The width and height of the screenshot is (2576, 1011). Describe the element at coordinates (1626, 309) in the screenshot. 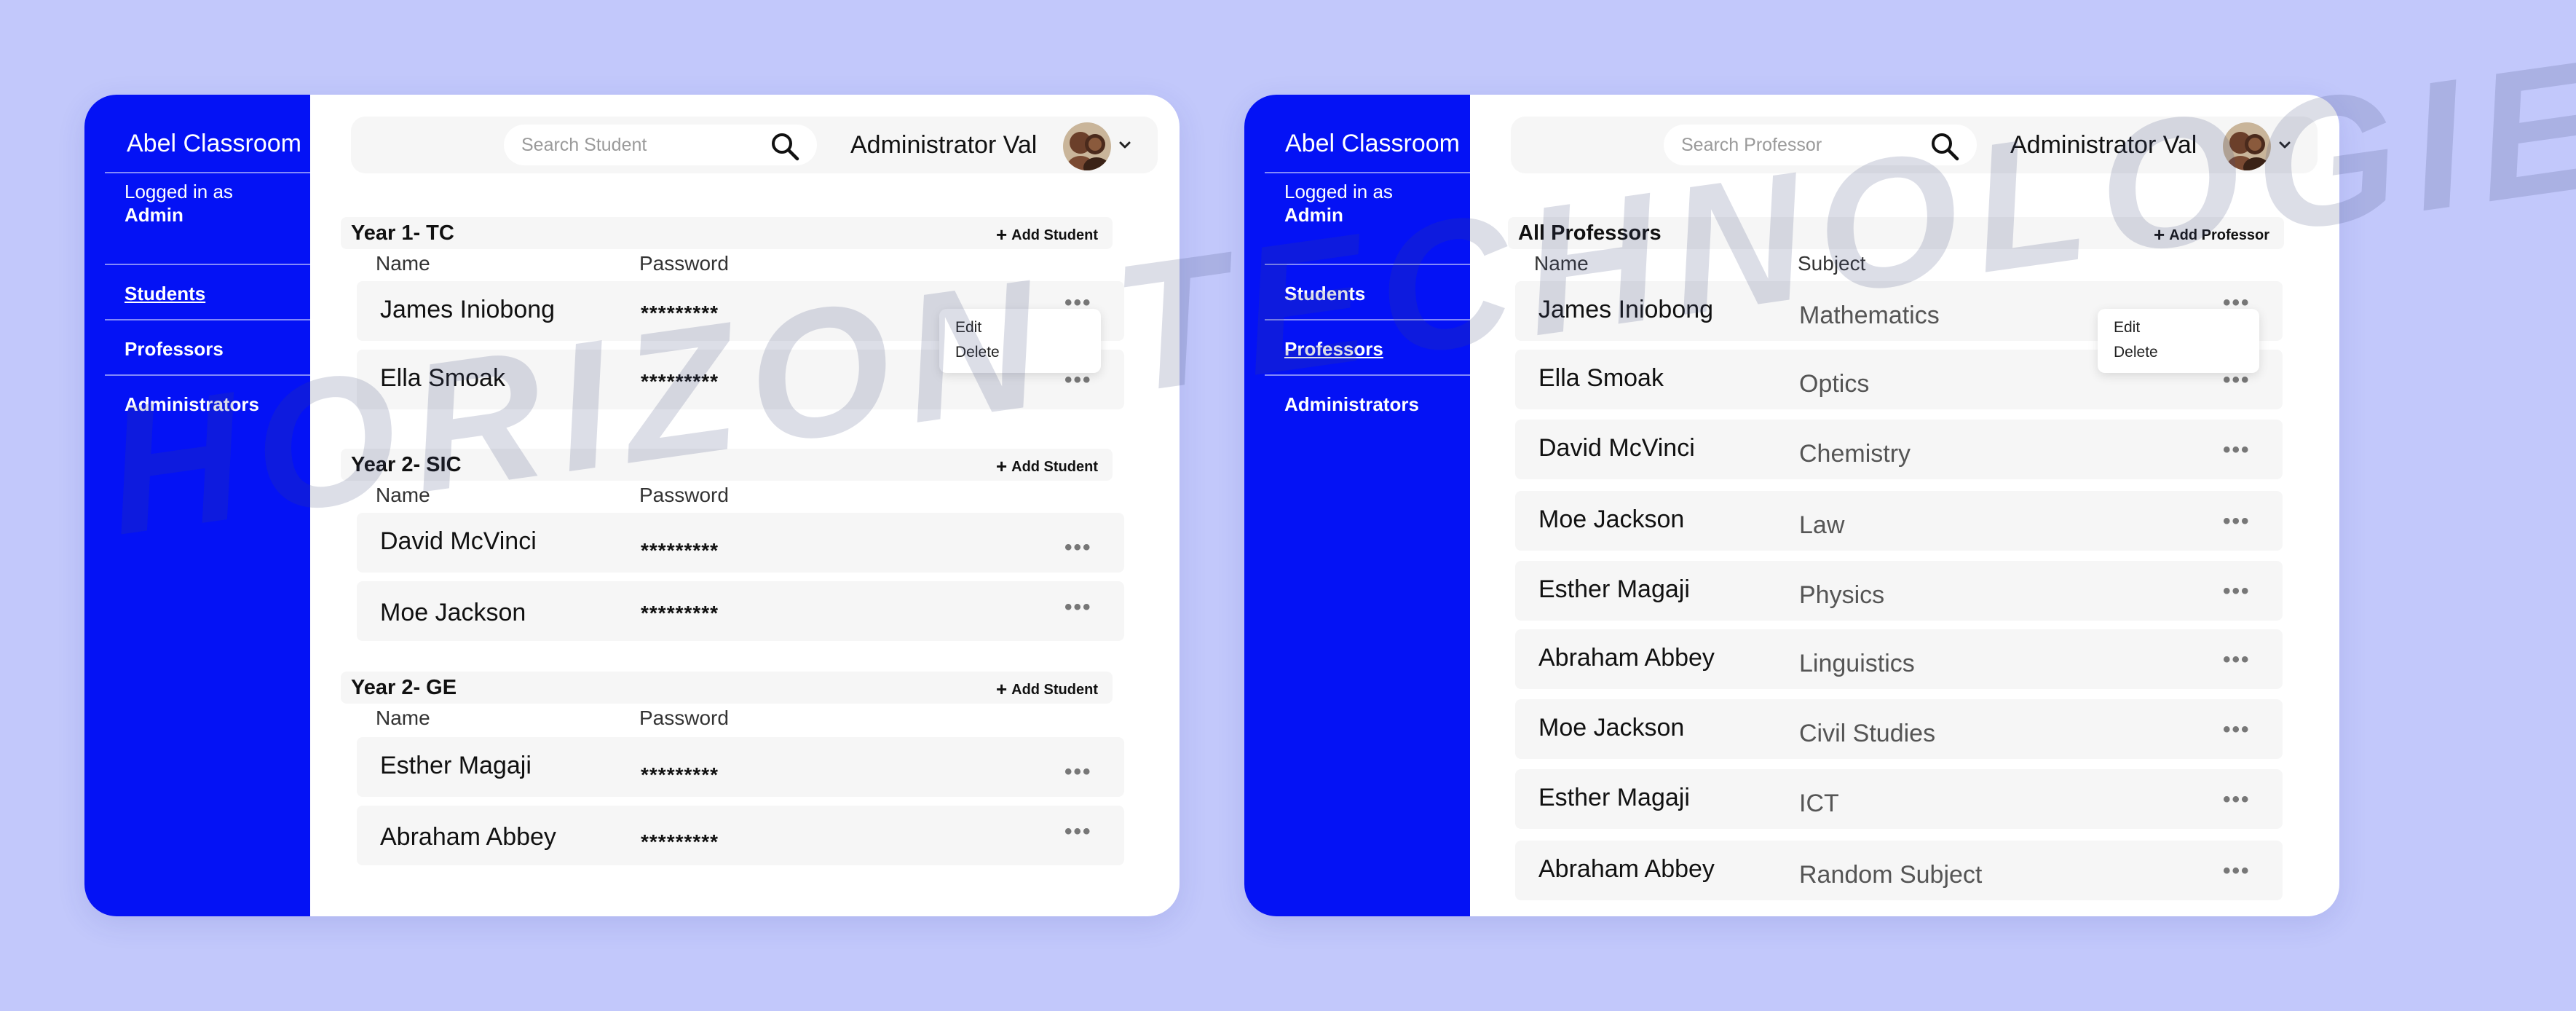

I see `professor-name: James Iniobong` at that location.